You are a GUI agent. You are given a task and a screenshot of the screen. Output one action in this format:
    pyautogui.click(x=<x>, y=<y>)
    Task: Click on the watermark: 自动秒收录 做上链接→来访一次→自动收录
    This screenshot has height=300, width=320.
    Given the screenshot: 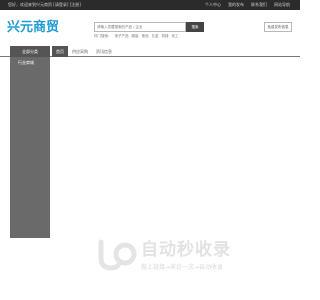 What is the action you would take?
    pyautogui.click(x=190, y=258)
    